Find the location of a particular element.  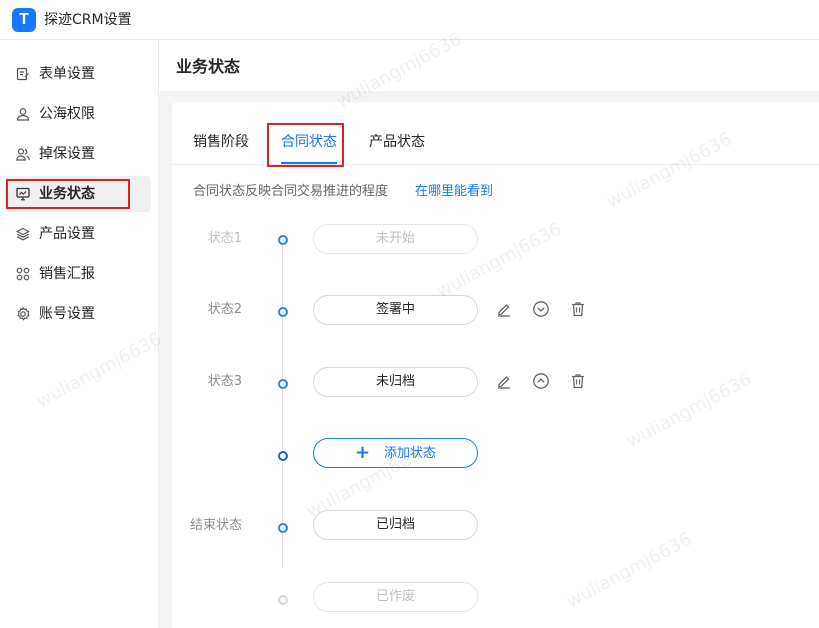

sidebar-item-business-status: 业务状态 is located at coordinates (78, 194).